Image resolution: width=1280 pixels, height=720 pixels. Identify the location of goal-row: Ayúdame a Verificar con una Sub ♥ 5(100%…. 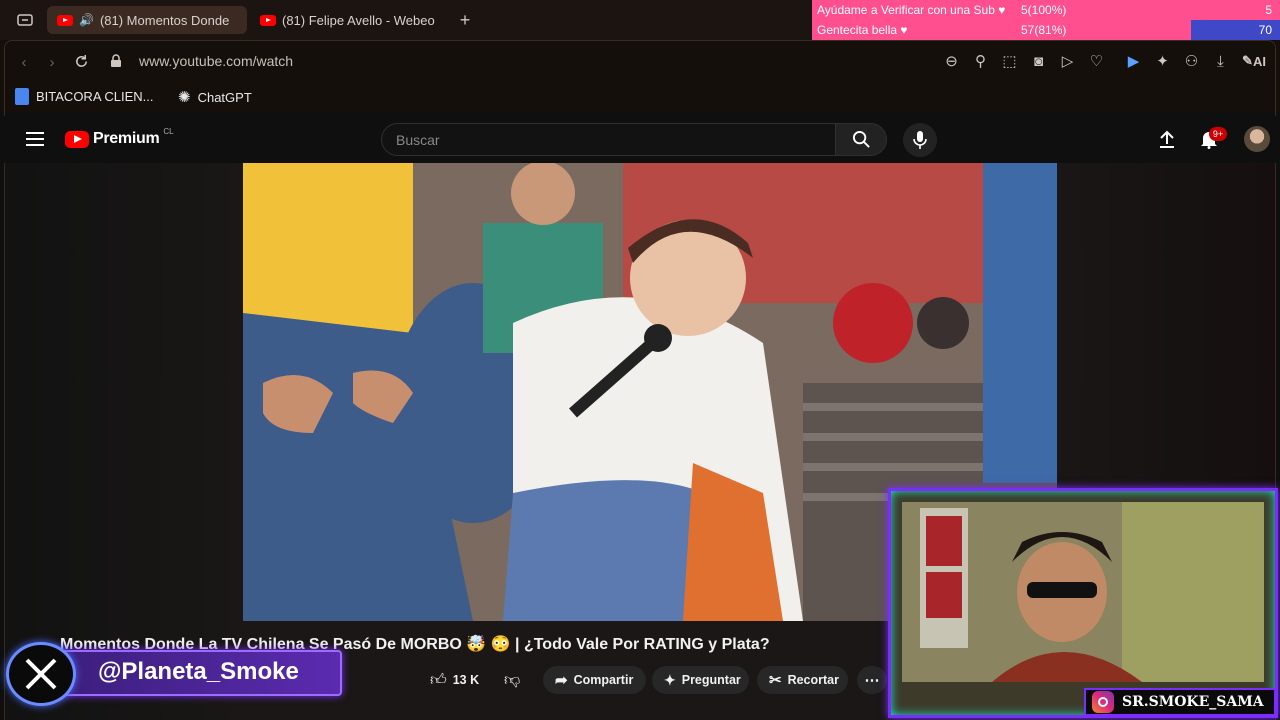
(1046, 10).